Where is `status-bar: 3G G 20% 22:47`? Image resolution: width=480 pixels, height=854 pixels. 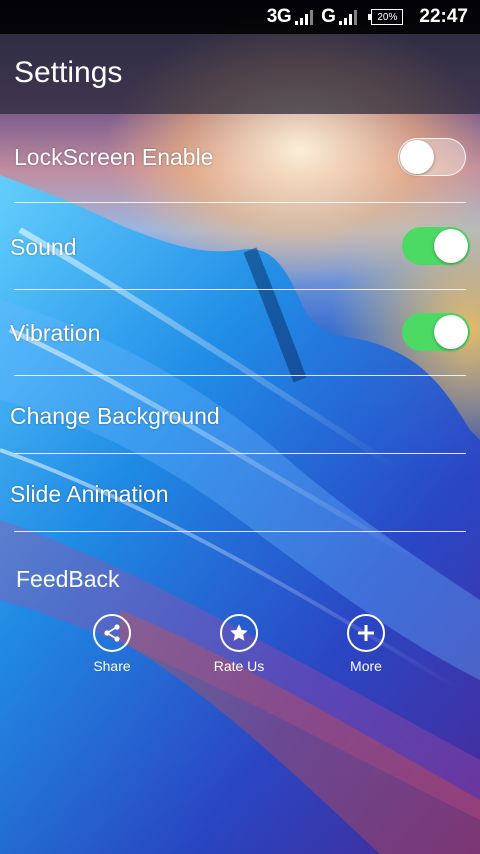 status-bar: 3G G 20% 22:47 is located at coordinates (240, 17).